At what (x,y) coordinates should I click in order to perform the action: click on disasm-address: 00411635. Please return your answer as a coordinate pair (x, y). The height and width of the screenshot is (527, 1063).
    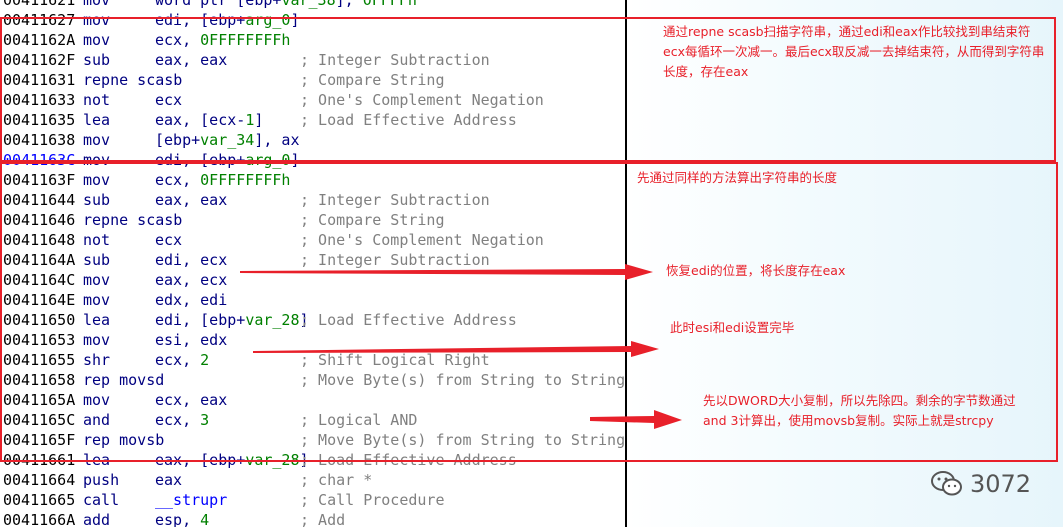
    Looking at the image, I should click on (39, 120).